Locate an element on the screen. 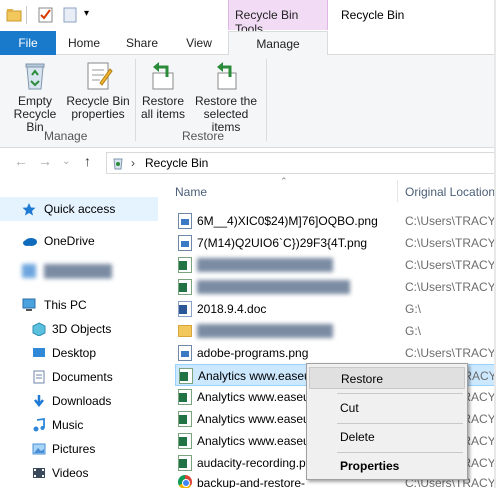 Image resolution: width=496 pixels, height=488 pixels. file-name: audacity-recording.p is located at coordinates (251, 463).